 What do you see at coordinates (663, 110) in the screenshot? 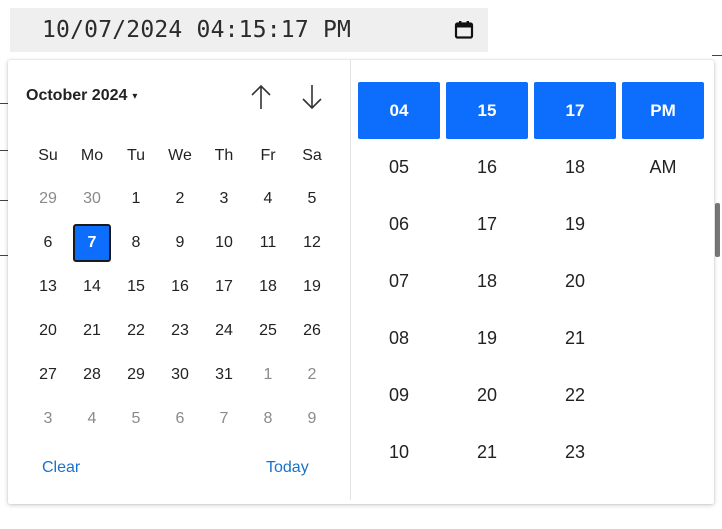
I see `meridiem-option-selected: PM` at bounding box center [663, 110].